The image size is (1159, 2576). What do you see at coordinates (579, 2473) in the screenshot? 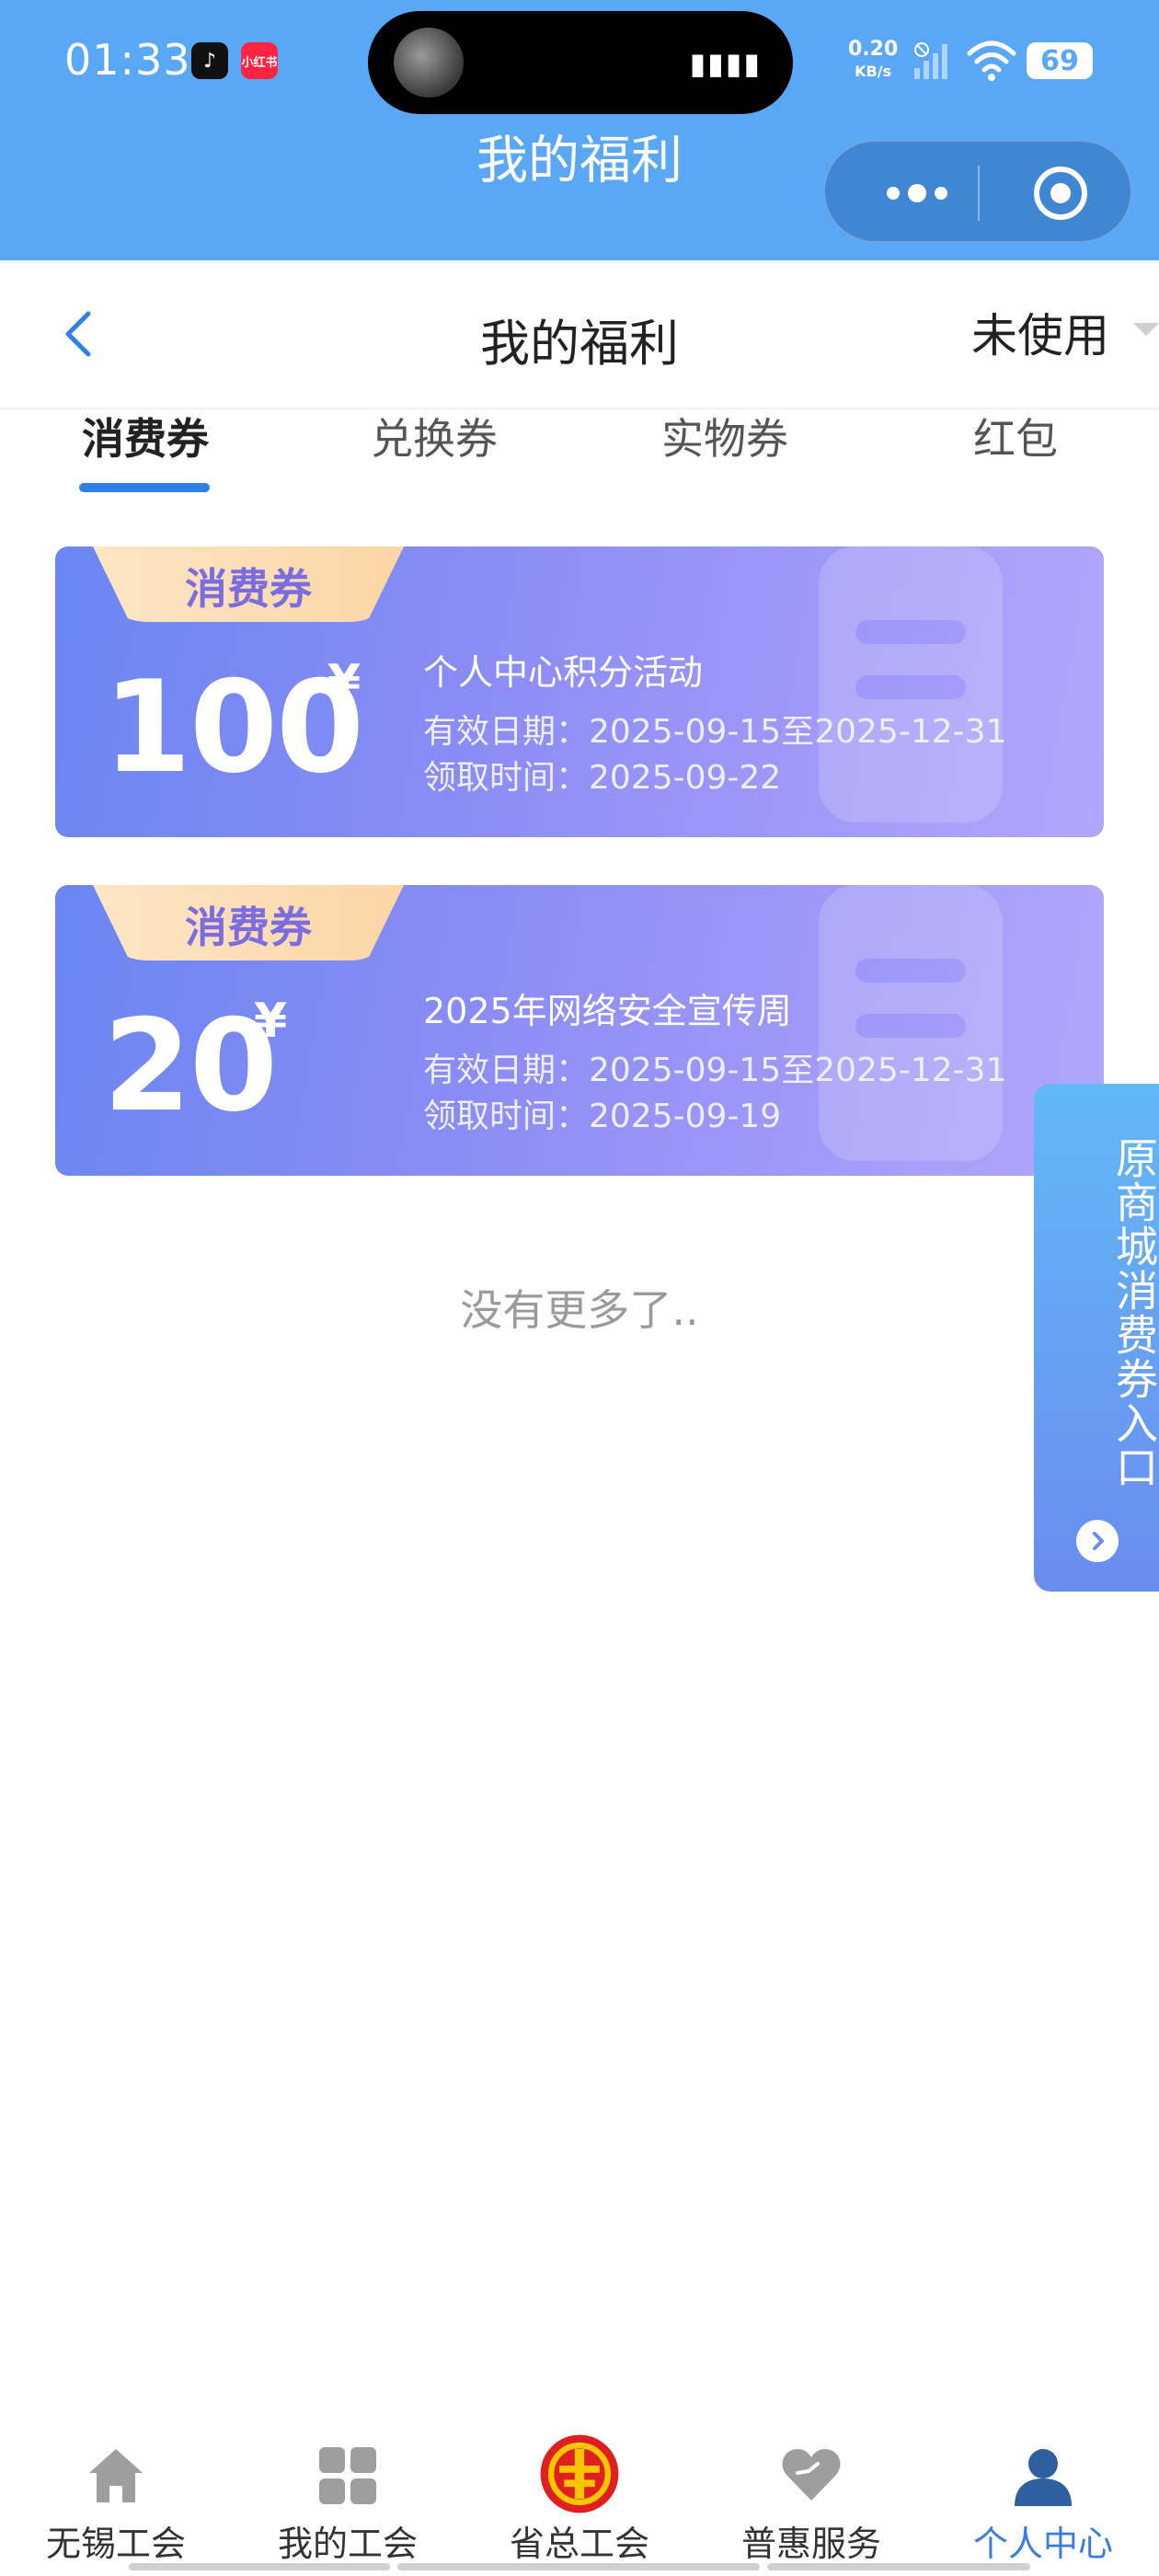
I see `union-emblem-icon` at bounding box center [579, 2473].